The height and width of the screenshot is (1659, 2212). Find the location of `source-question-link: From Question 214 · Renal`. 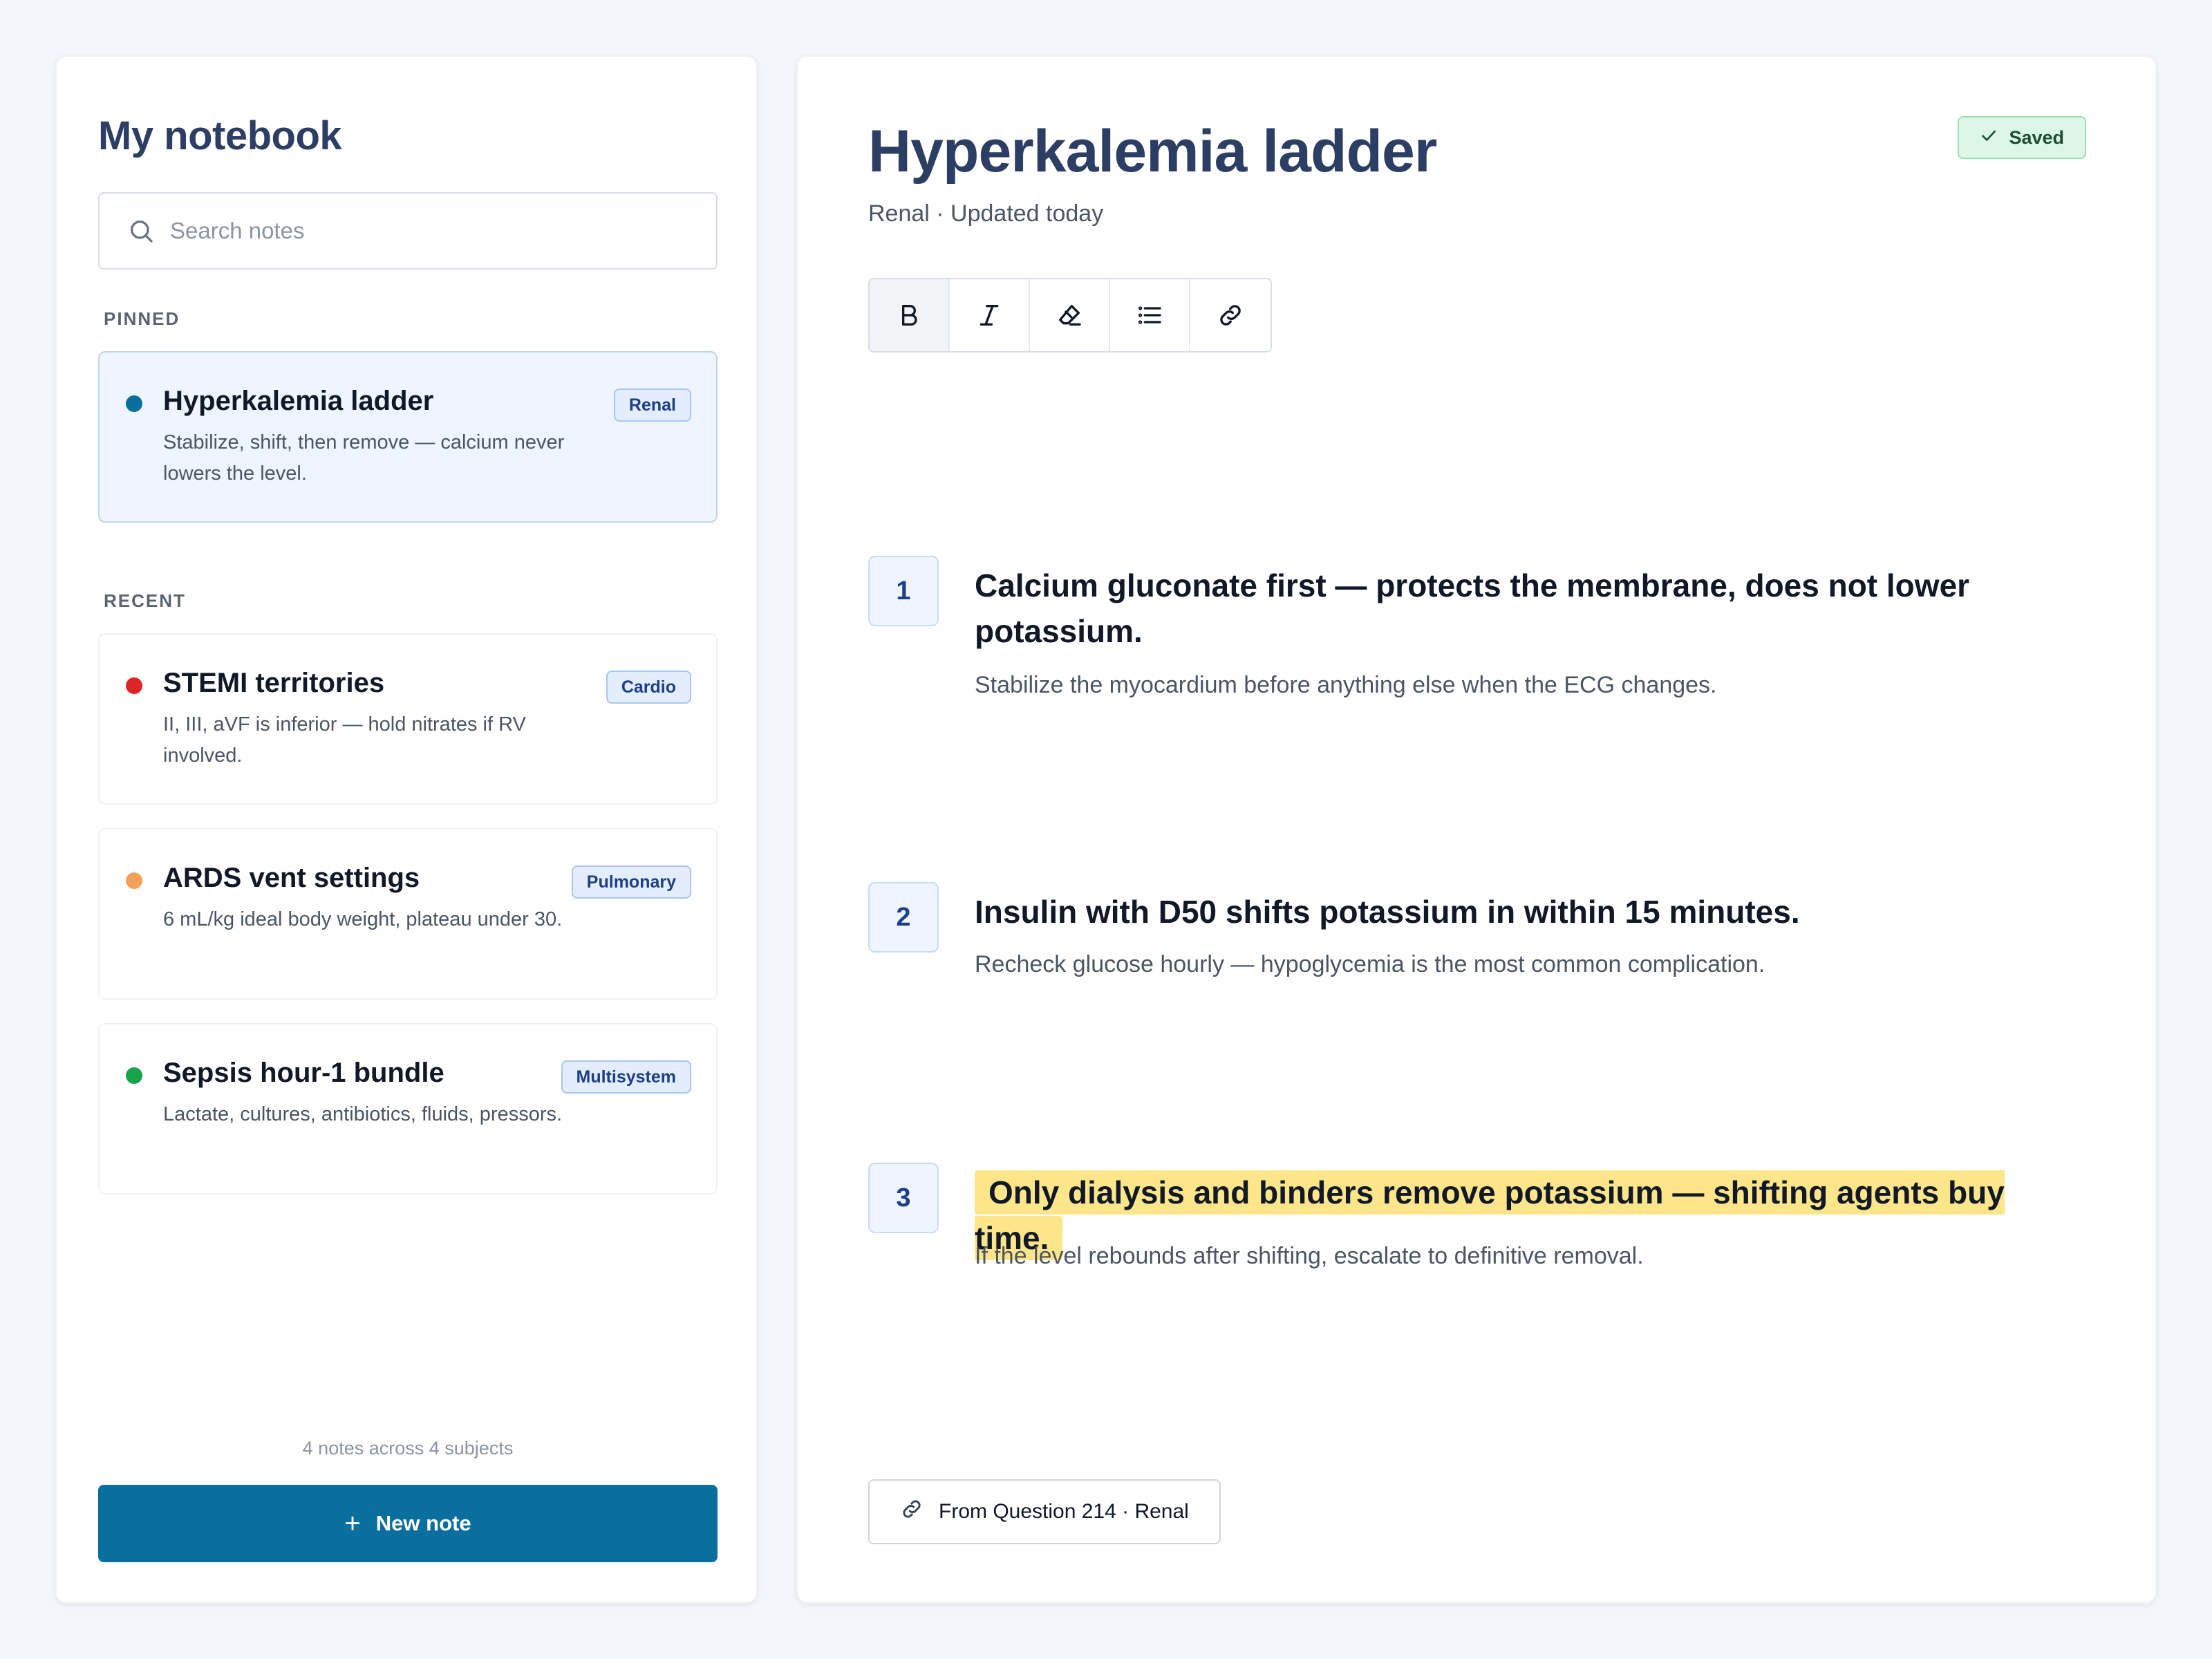

source-question-link: From Question 214 · Renal is located at coordinates (1044, 1511).